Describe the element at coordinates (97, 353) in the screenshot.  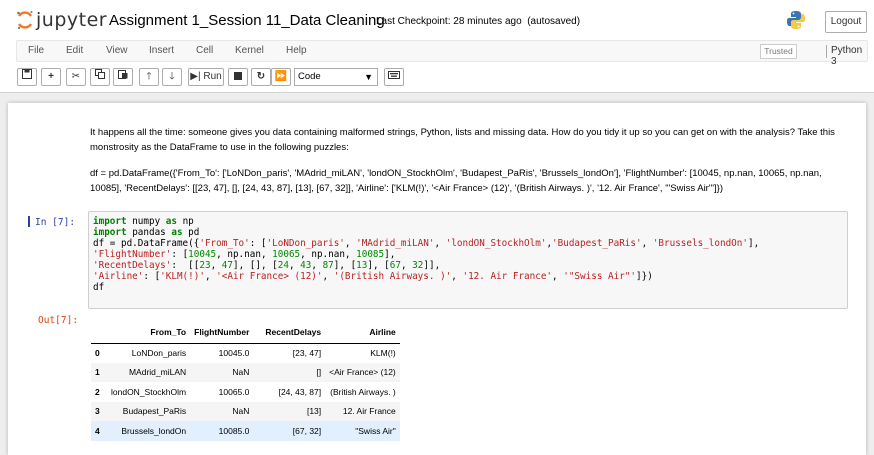
I see `row-index: 0` at that location.